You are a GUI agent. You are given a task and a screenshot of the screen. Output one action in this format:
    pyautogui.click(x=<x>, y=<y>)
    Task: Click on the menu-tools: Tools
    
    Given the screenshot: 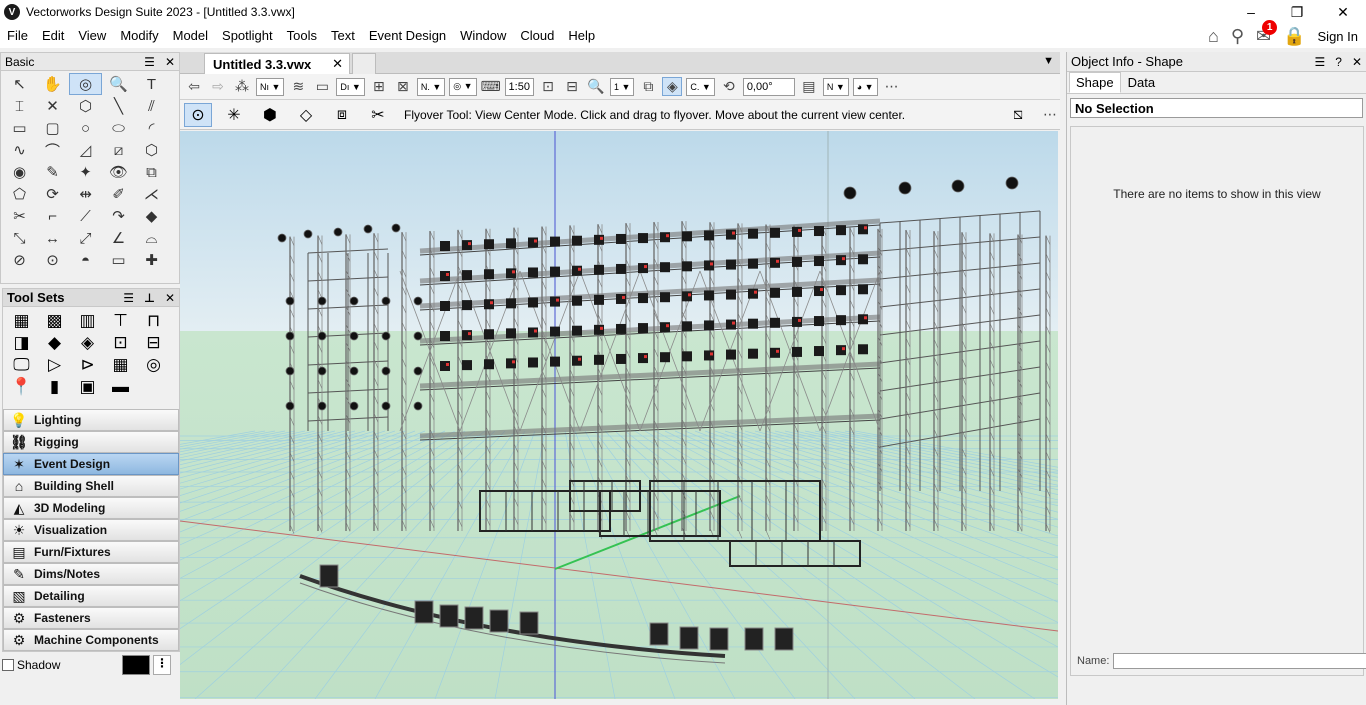 What is the action you would take?
    pyautogui.click(x=302, y=36)
    